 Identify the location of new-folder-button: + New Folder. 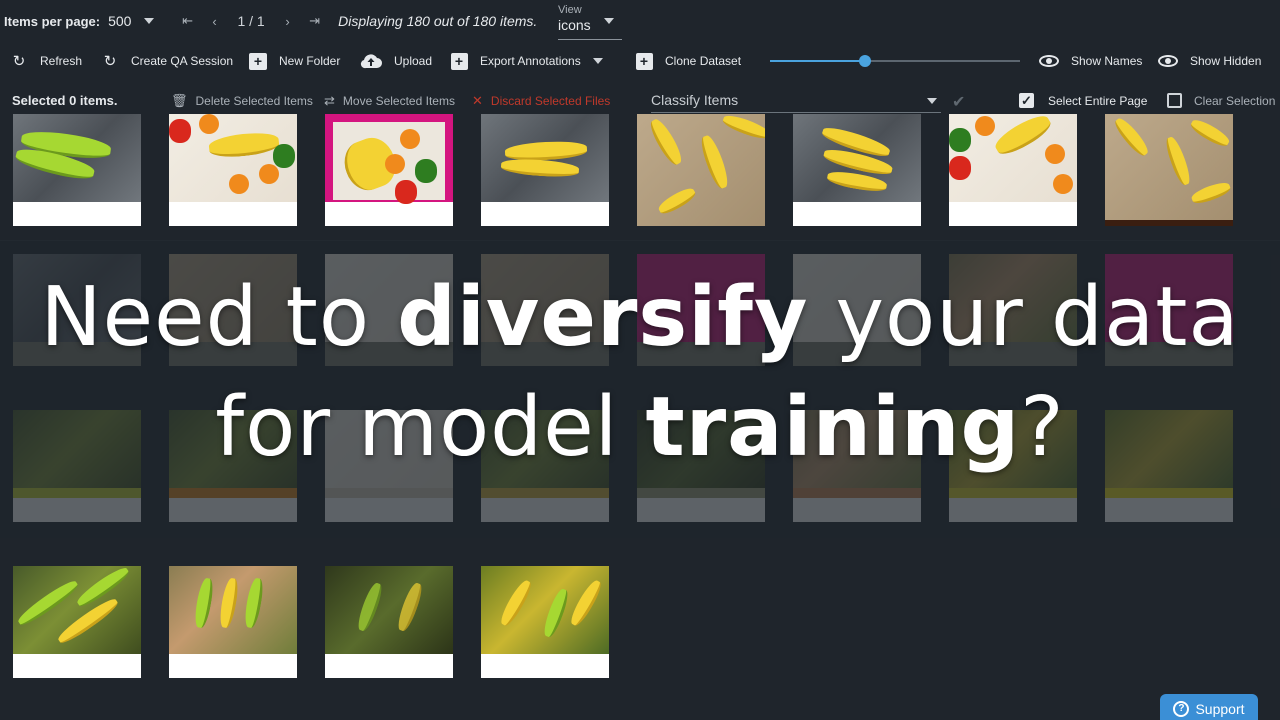
(294, 61).